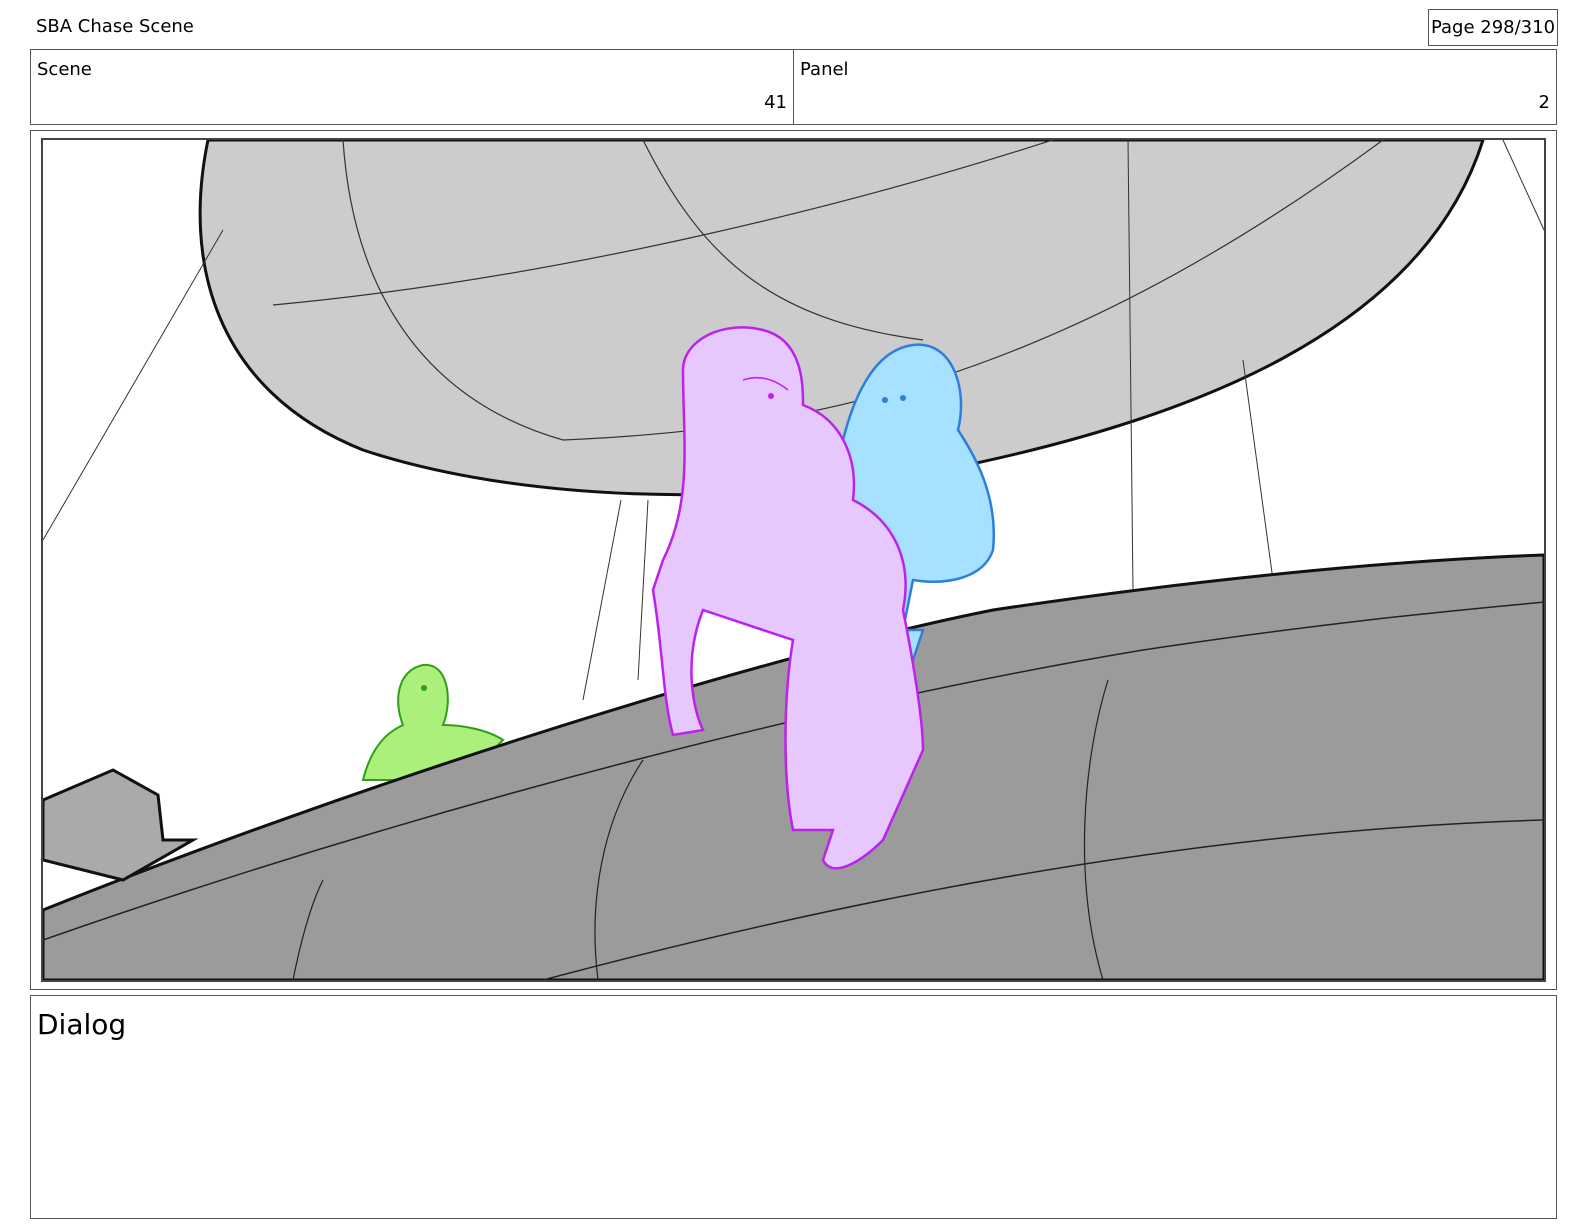 This screenshot has height=1224, width=1584. What do you see at coordinates (412, 87) in the screenshot?
I see `scene-cell: Scene 41` at bounding box center [412, 87].